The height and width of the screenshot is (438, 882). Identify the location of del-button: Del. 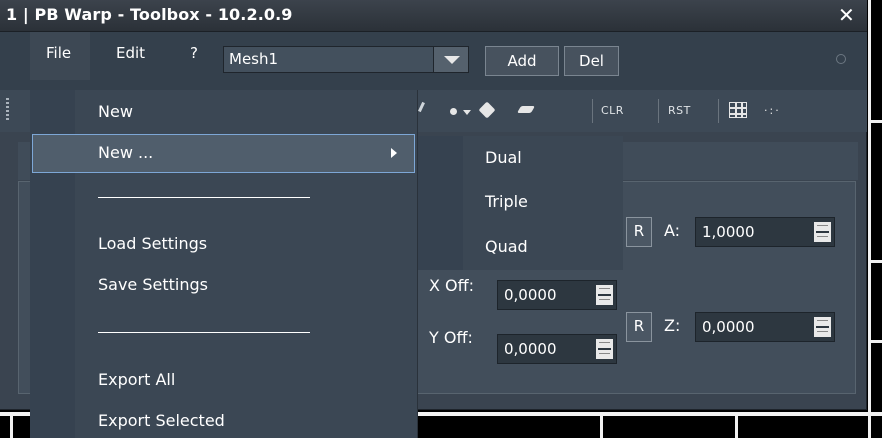
(591, 61).